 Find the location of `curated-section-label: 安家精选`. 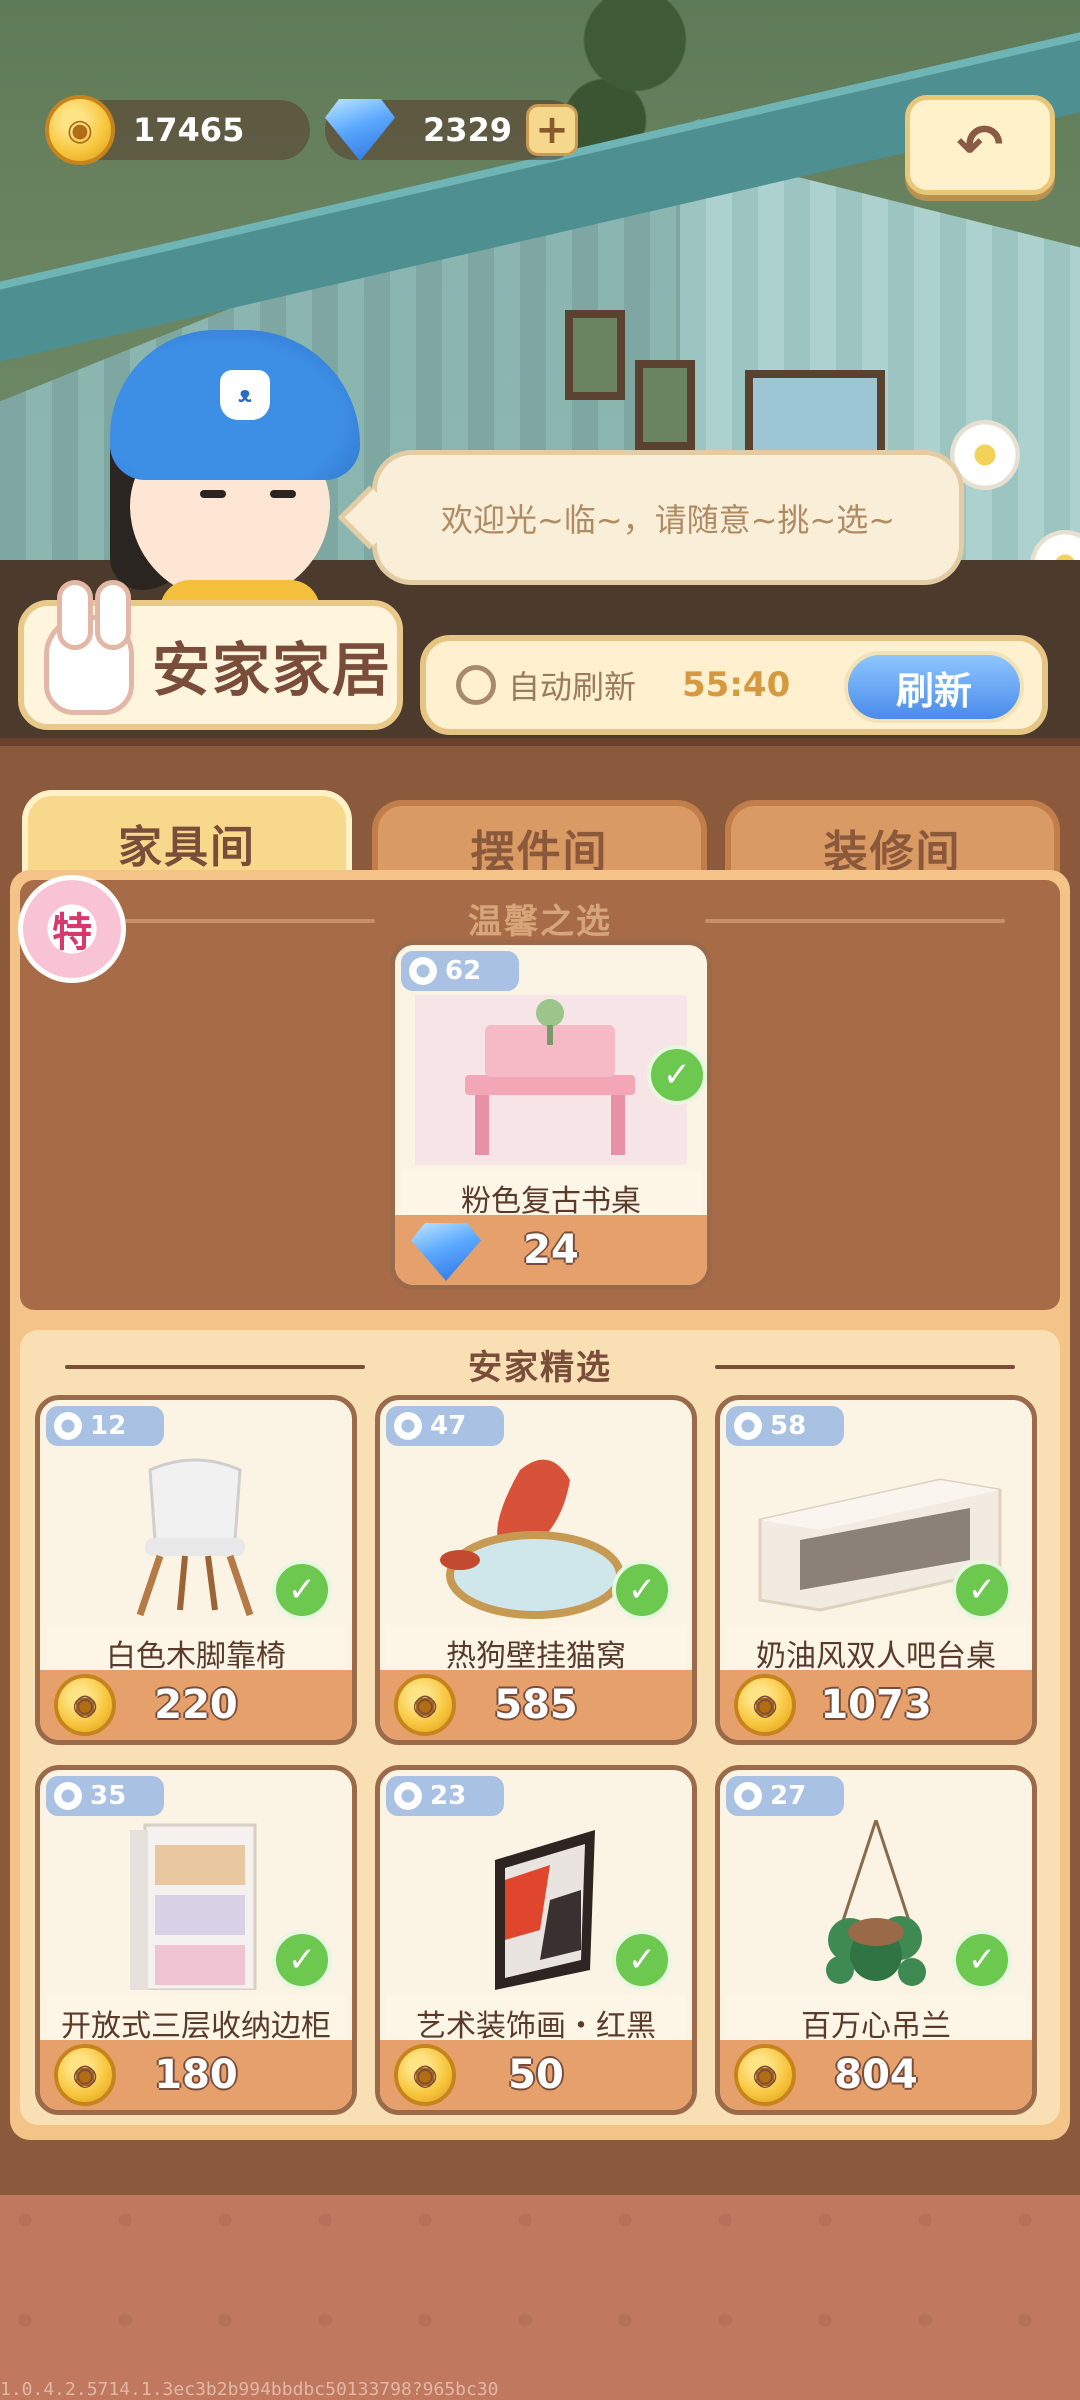

curated-section-label: 安家精选 is located at coordinates (540, 1368).